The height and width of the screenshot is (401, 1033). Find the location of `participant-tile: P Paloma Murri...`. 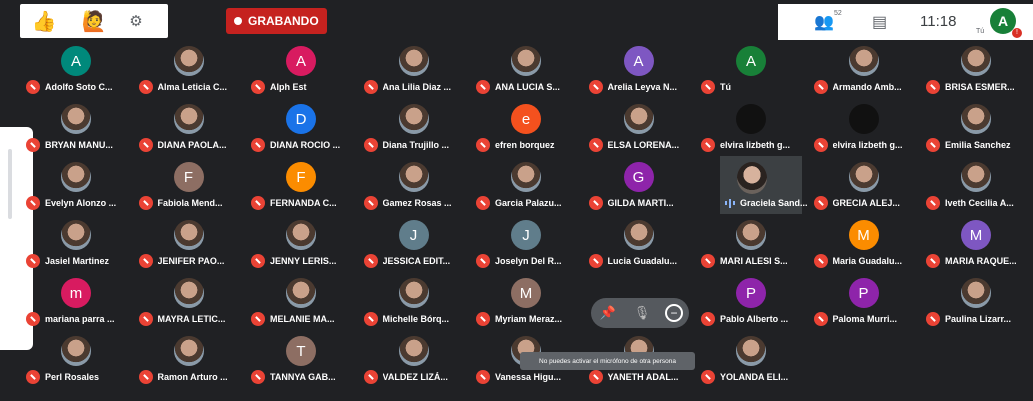

participant-tile: P Paloma Murri... is located at coordinates (864, 302).